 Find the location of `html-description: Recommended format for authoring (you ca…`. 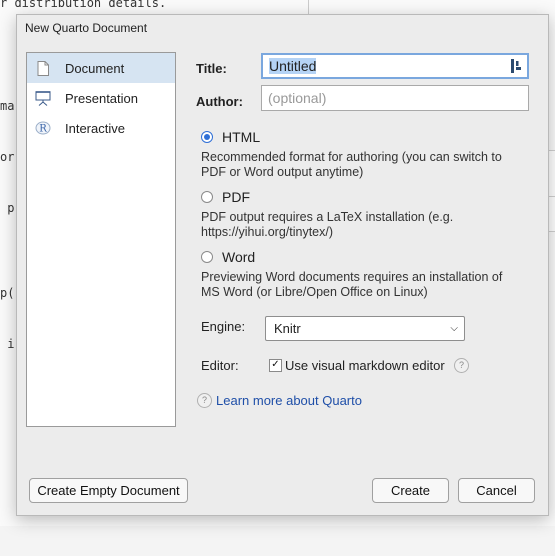

html-description: Recommended format for authoring (you ca… is located at coordinates (366, 165).